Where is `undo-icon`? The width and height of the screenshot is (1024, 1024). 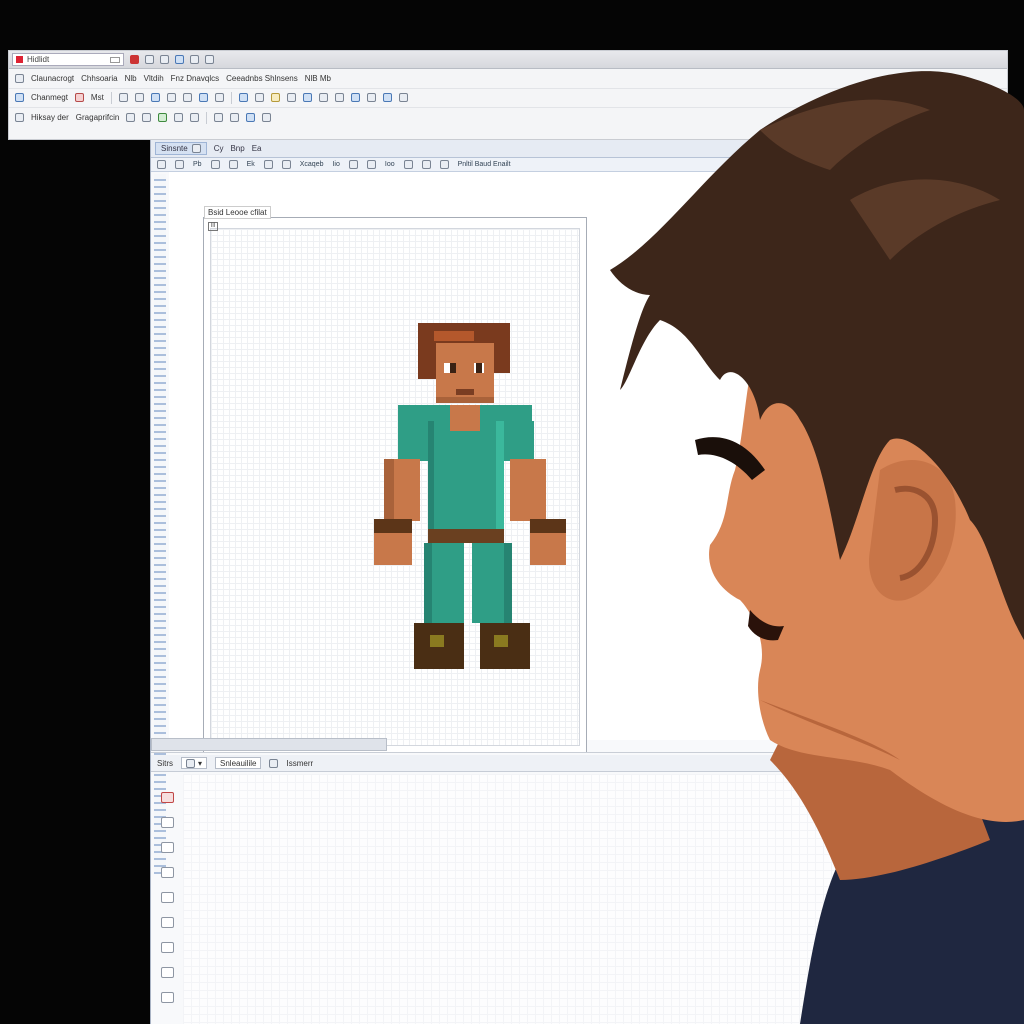
undo-icon is located at coordinates (149, 59).